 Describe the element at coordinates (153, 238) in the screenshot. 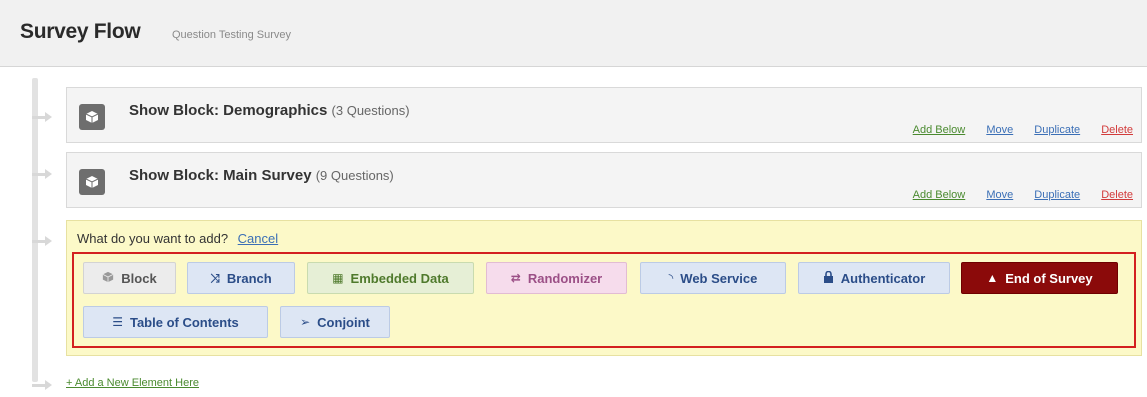

I see `add-question-text: What do you want to add?` at that location.